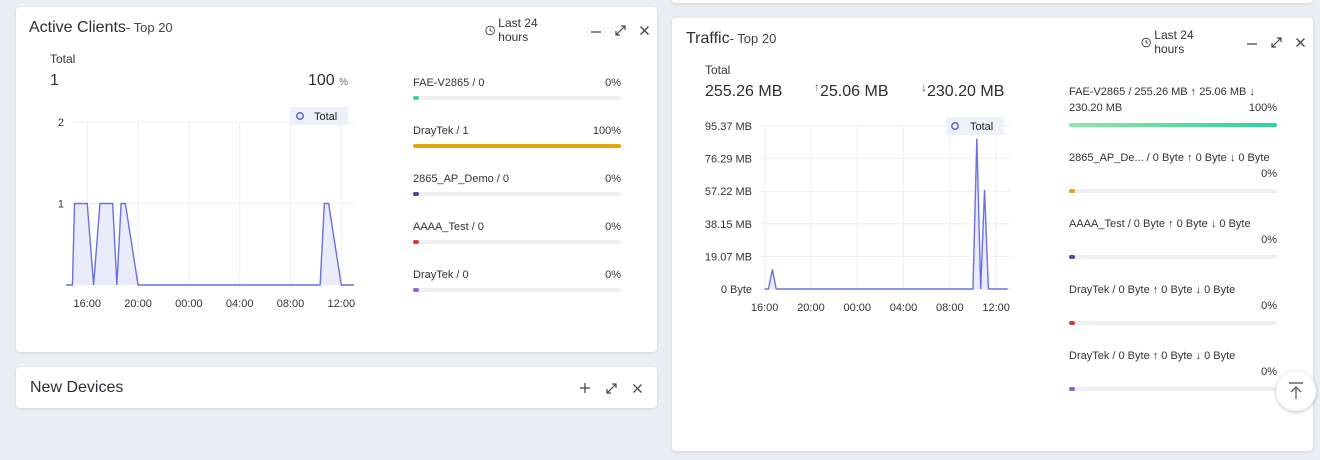  What do you see at coordinates (571, 30) in the screenshot?
I see `active-clients-header-controls: Last 24 hours` at bounding box center [571, 30].